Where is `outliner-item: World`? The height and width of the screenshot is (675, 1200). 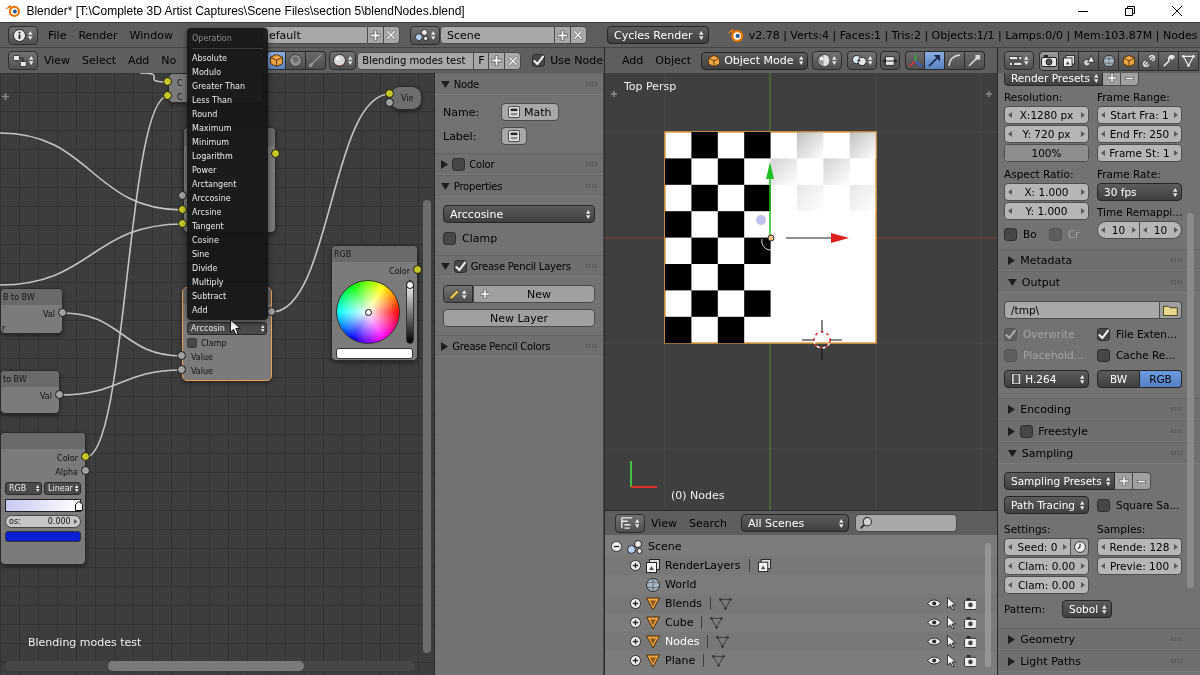 outliner-item: World is located at coordinates (681, 584).